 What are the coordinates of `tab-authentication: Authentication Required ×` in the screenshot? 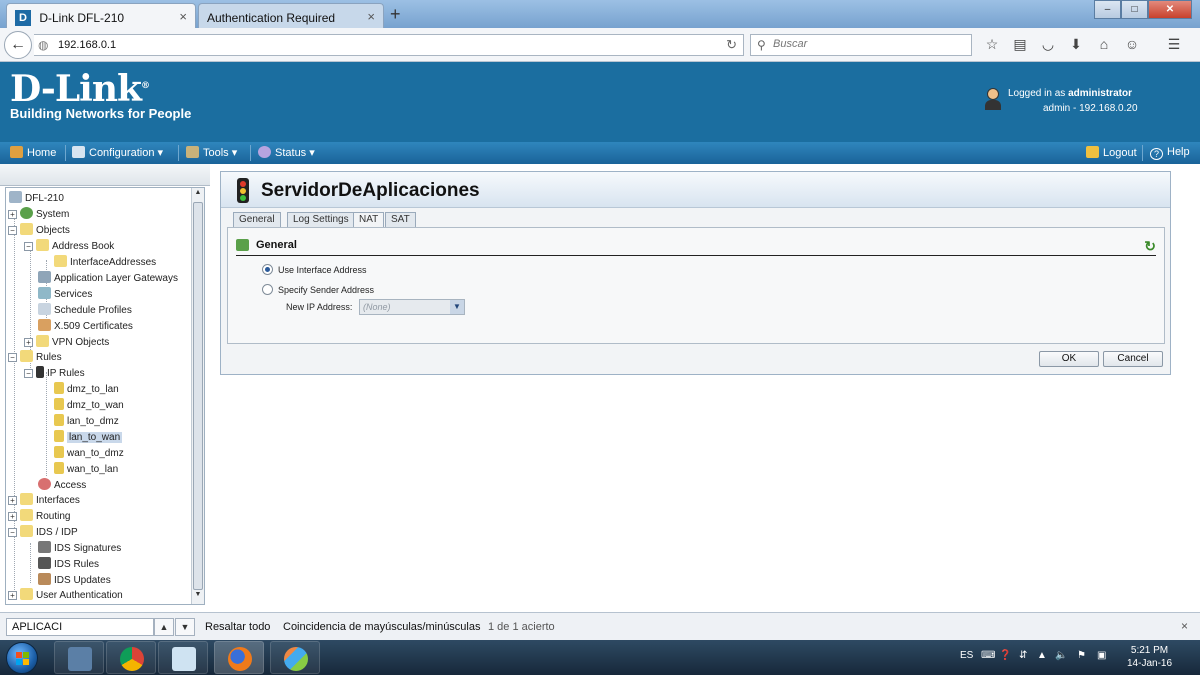 It's located at (291, 15).